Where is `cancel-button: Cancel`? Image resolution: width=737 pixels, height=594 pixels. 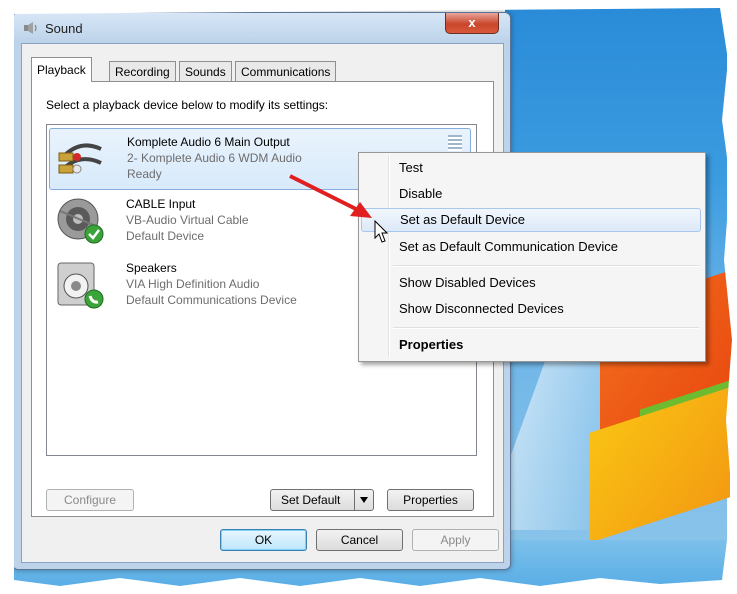 cancel-button: Cancel is located at coordinates (359, 540).